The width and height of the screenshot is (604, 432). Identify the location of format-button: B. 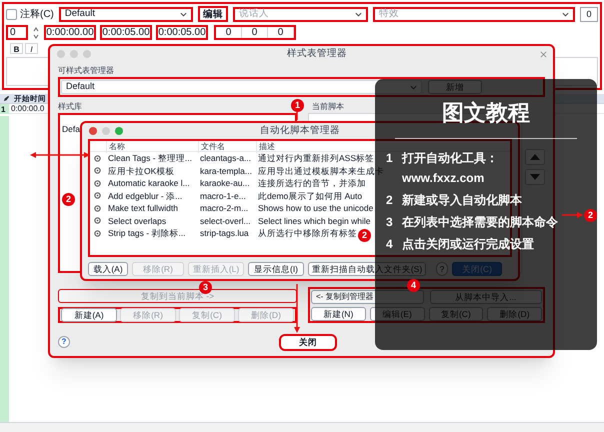
(16, 48).